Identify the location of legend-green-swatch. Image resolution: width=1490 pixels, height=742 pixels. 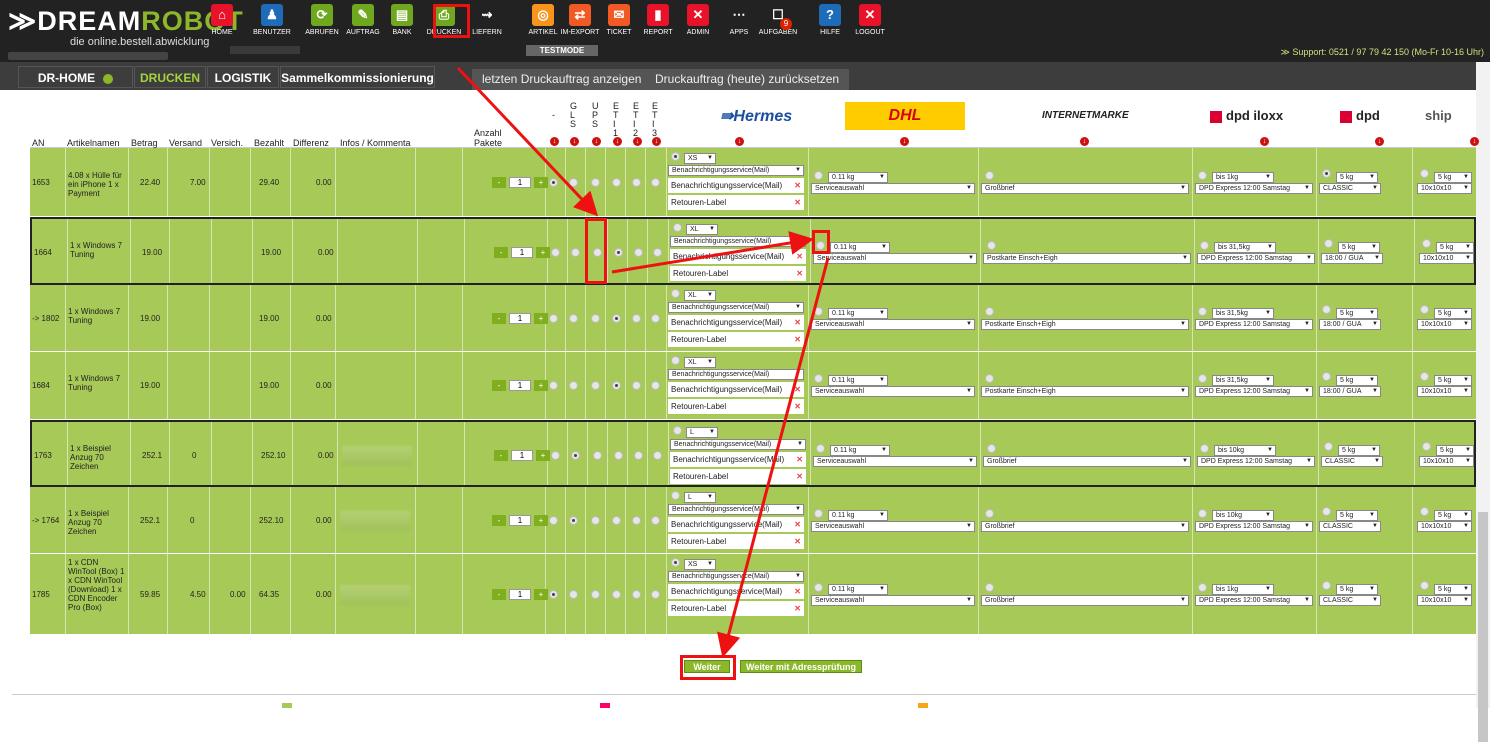
(287, 705).